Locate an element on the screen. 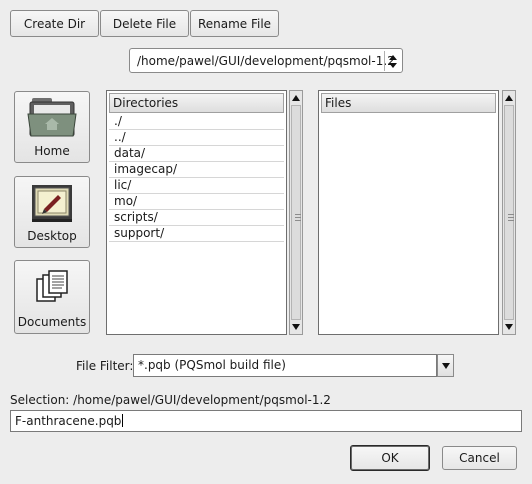  place-home-label: Home is located at coordinates (52, 151).